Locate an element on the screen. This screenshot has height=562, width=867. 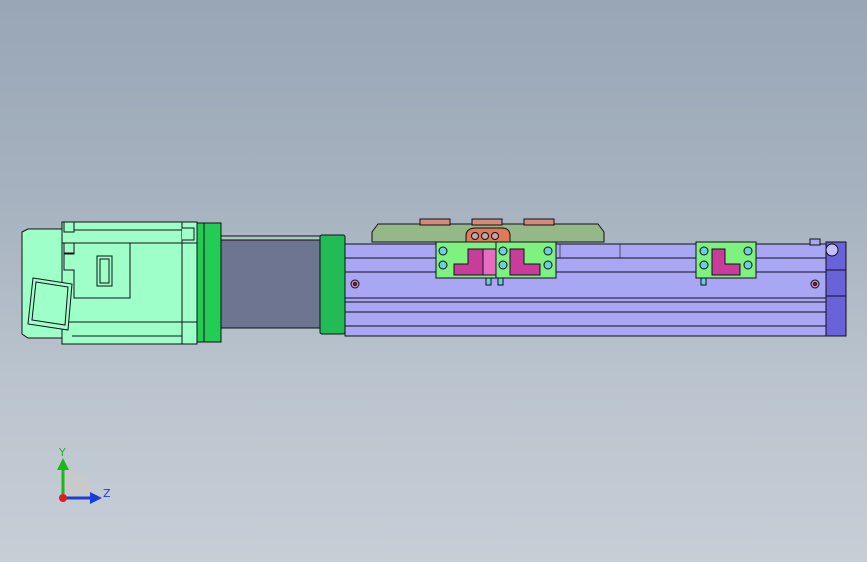
motor-connector-slot-inner is located at coordinates (104, 271).